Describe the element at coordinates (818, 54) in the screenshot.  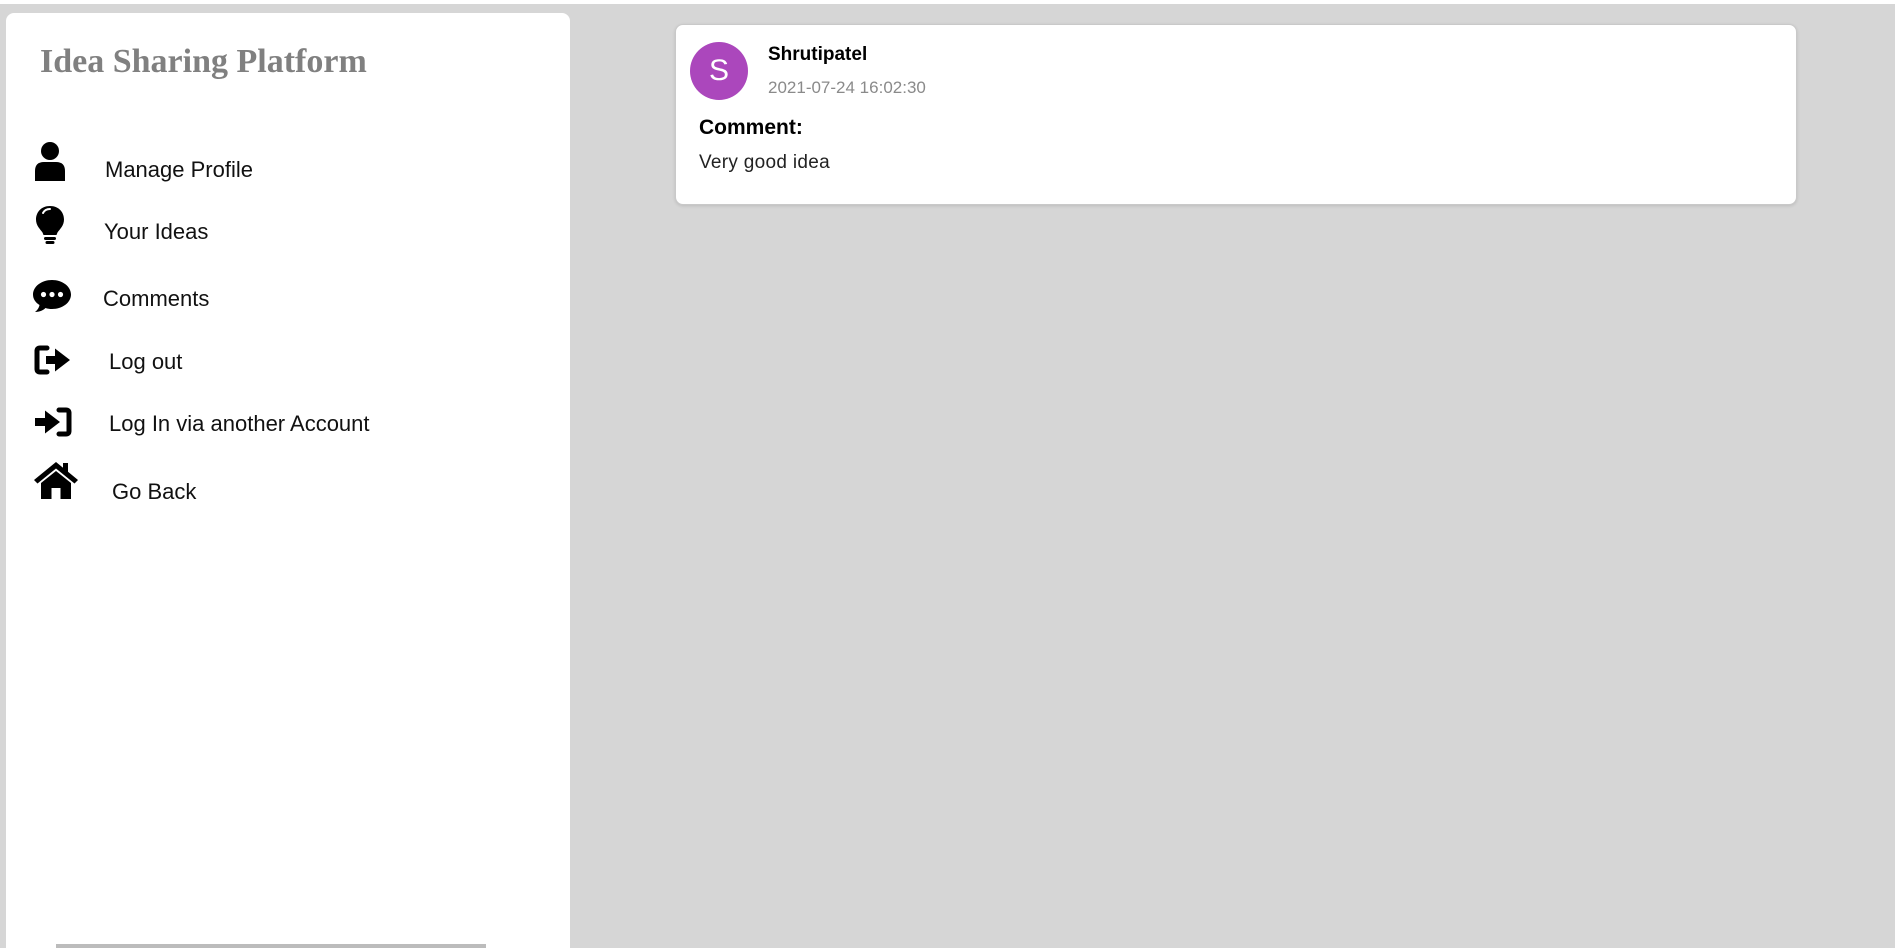
I see `comment-author: Shrutipatel` at that location.